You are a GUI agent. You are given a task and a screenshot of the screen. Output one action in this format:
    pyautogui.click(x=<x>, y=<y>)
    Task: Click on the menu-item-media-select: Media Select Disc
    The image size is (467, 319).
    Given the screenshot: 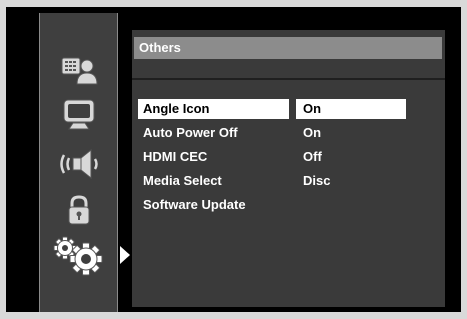 What is the action you would take?
    pyautogui.click(x=288, y=181)
    